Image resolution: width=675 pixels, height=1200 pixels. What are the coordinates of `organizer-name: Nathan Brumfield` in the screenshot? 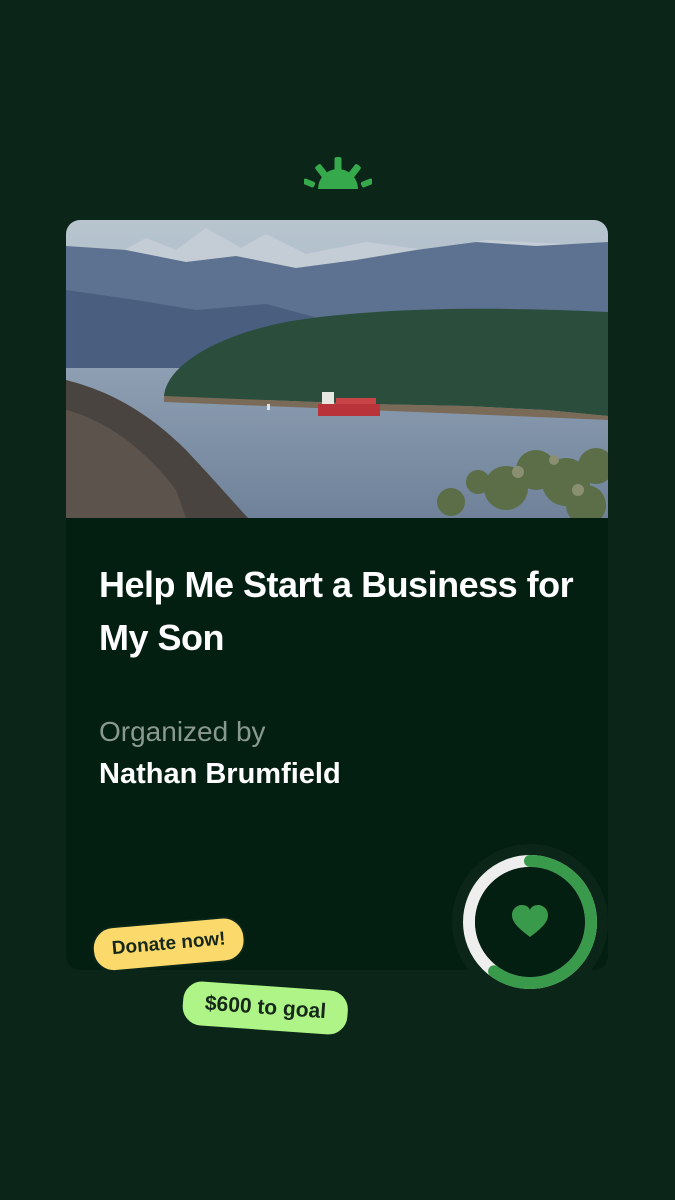 It's located at (220, 774).